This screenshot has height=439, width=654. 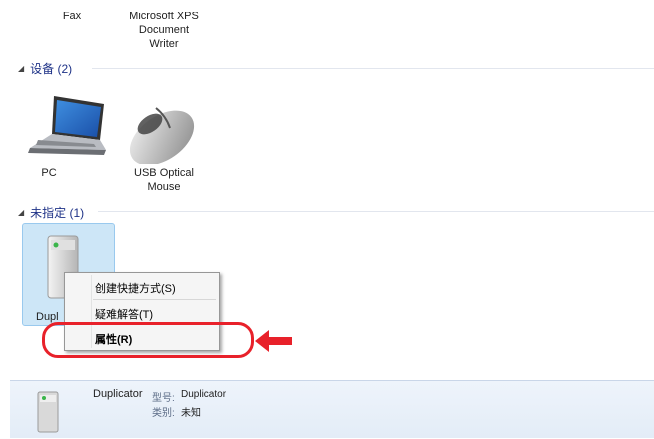 I want to click on unspecified-group-divider, so click(x=376, y=211).